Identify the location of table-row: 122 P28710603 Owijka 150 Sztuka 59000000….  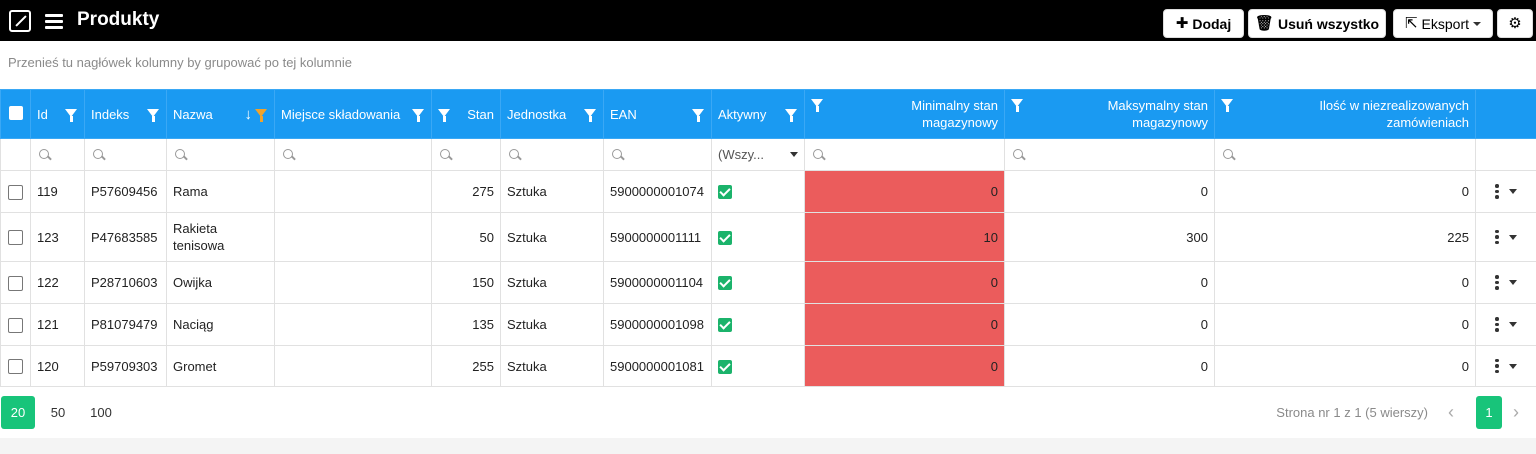
(768, 282).